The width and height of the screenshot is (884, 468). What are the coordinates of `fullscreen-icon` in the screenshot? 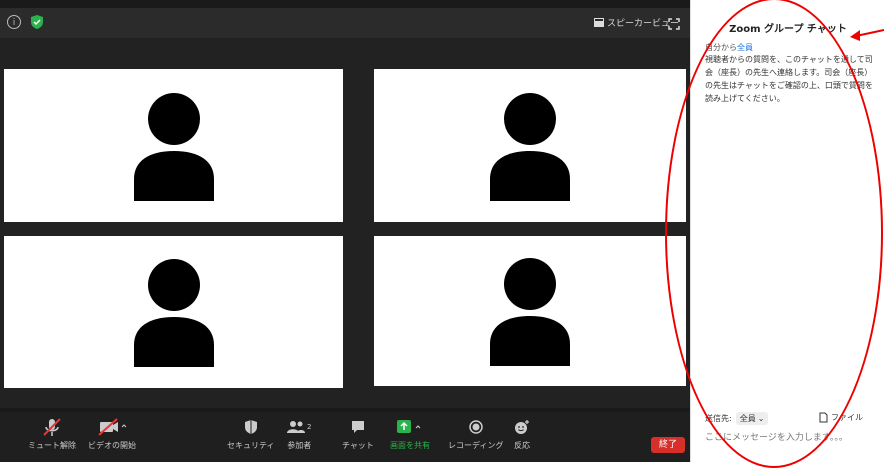 It's located at (674, 24).